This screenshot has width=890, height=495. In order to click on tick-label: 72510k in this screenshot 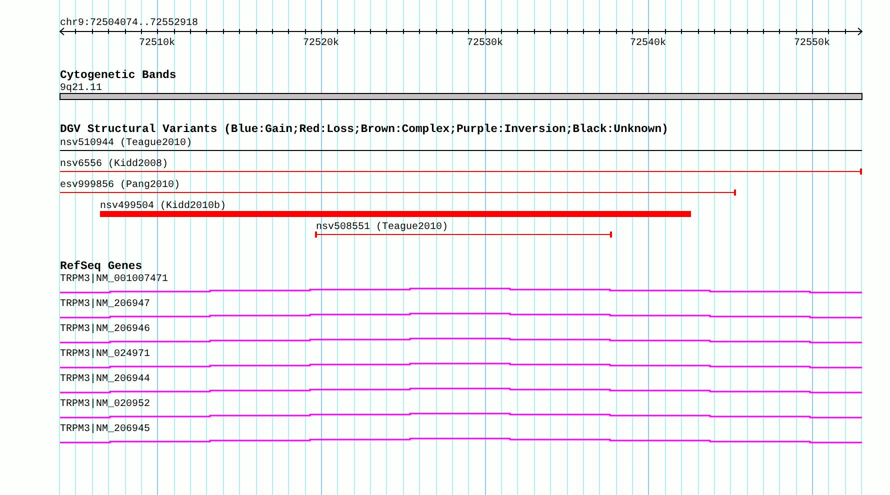, I will do `click(157, 43)`.